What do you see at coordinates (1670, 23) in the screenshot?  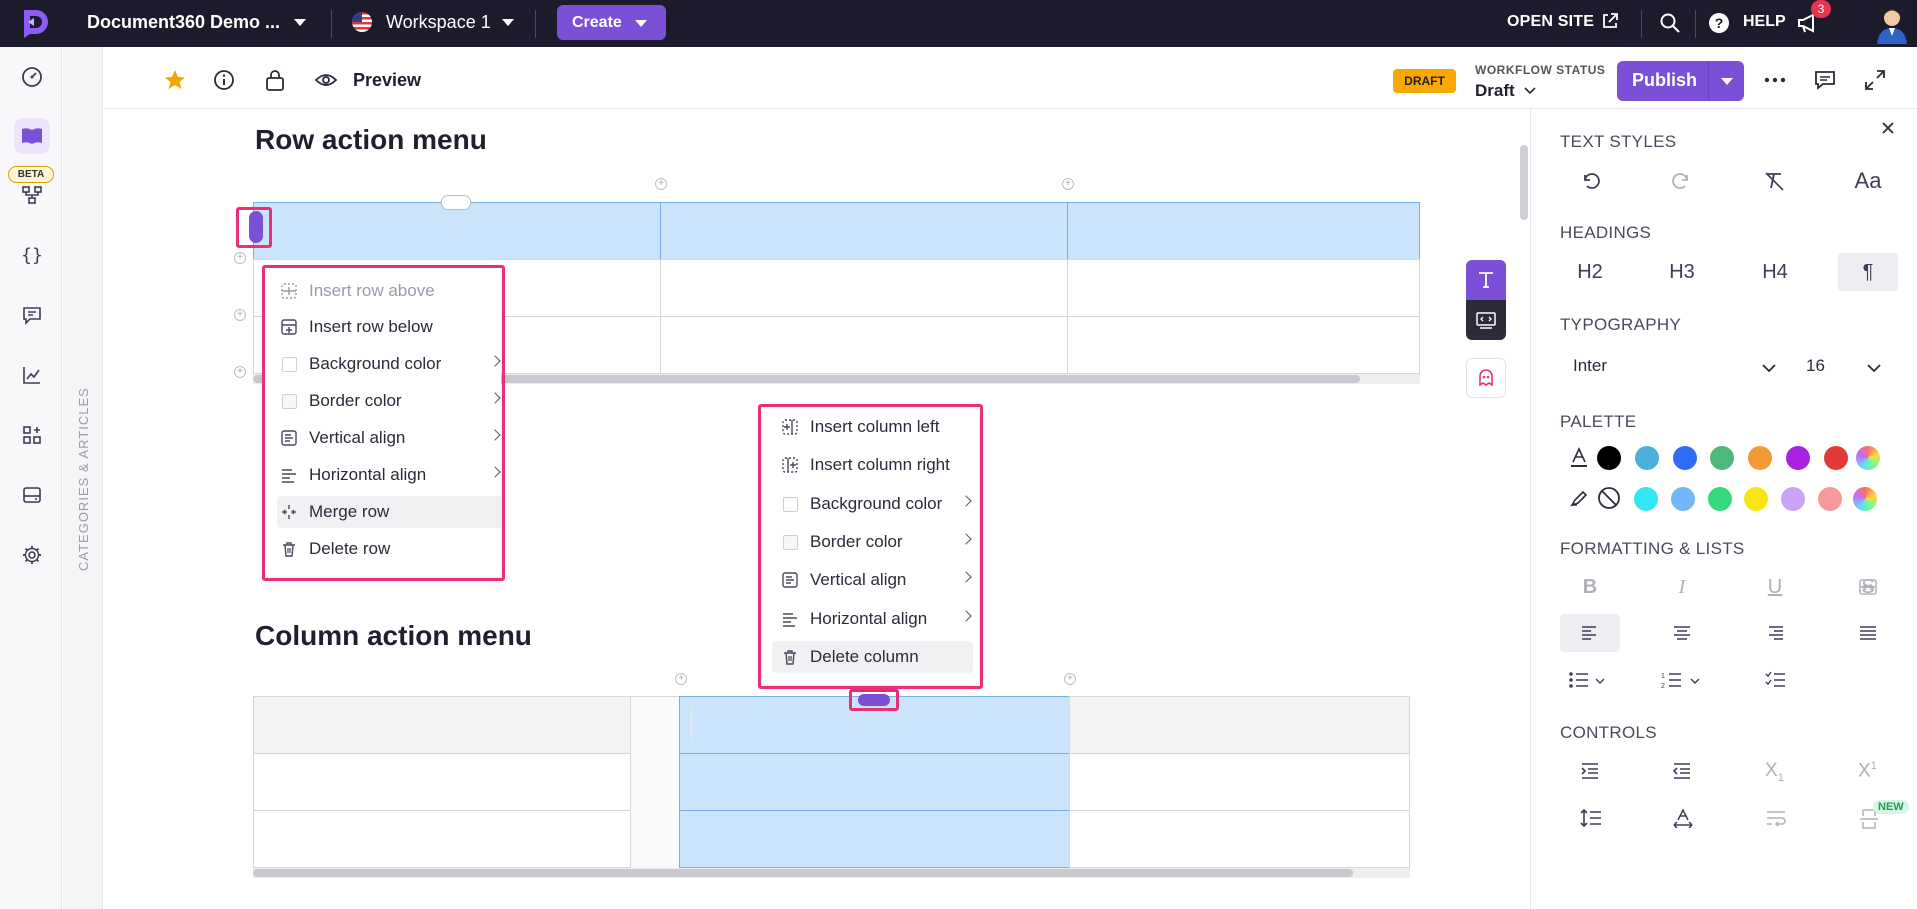 I see `search-icon` at bounding box center [1670, 23].